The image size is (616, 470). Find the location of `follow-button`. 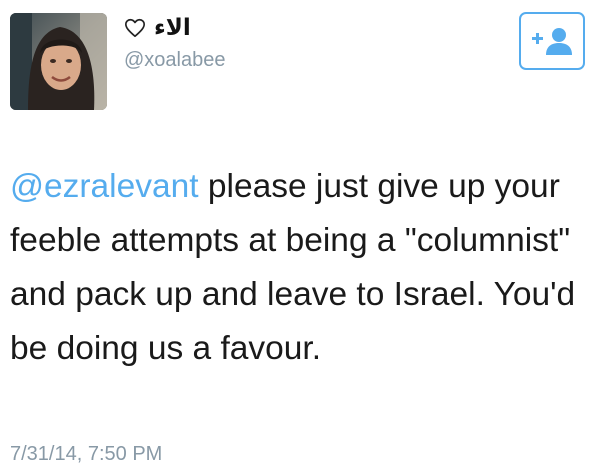

follow-button is located at coordinates (552, 41).